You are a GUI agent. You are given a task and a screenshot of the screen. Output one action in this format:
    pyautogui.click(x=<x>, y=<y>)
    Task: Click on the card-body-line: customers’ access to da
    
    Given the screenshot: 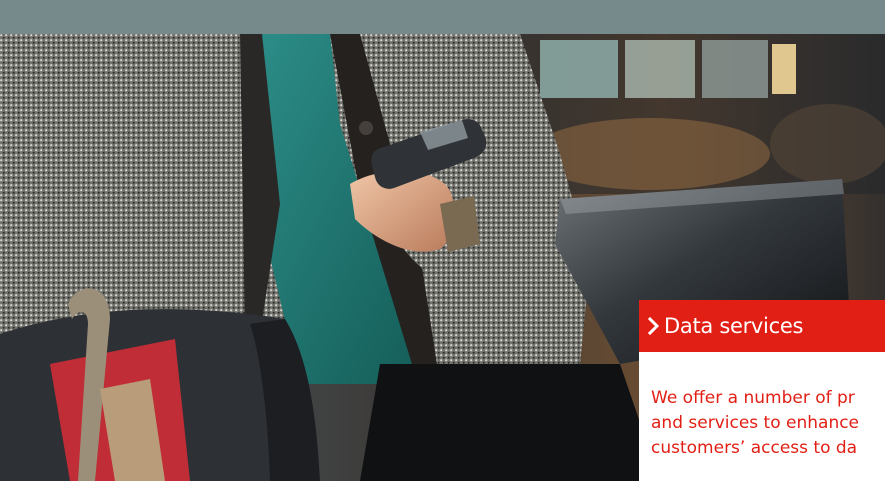 What is the action you would take?
    pyautogui.click(x=754, y=448)
    